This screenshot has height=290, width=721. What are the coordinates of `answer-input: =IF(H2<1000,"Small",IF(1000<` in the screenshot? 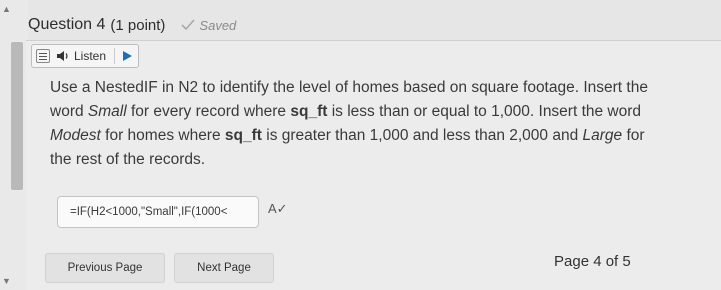 It's located at (158, 212).